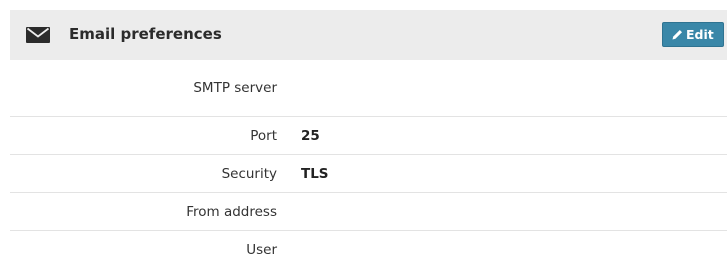 This screenshot has height=269, width=727. Describe the element at coordinates (677, 35) in the screenshot. I see `pencil-icon` at that location.